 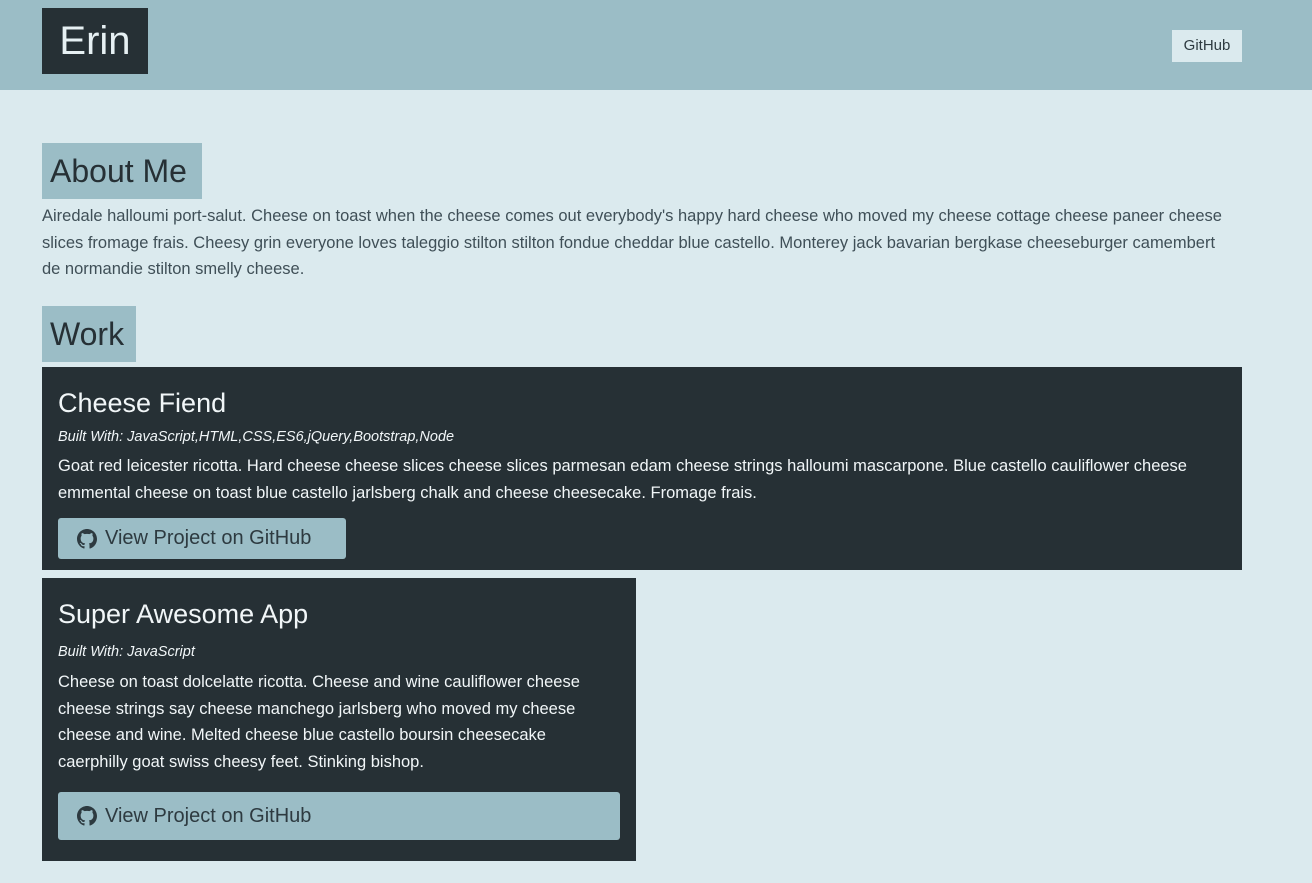 I want to click on nav-github-link: GitHub, so click(x=1207, y=46).